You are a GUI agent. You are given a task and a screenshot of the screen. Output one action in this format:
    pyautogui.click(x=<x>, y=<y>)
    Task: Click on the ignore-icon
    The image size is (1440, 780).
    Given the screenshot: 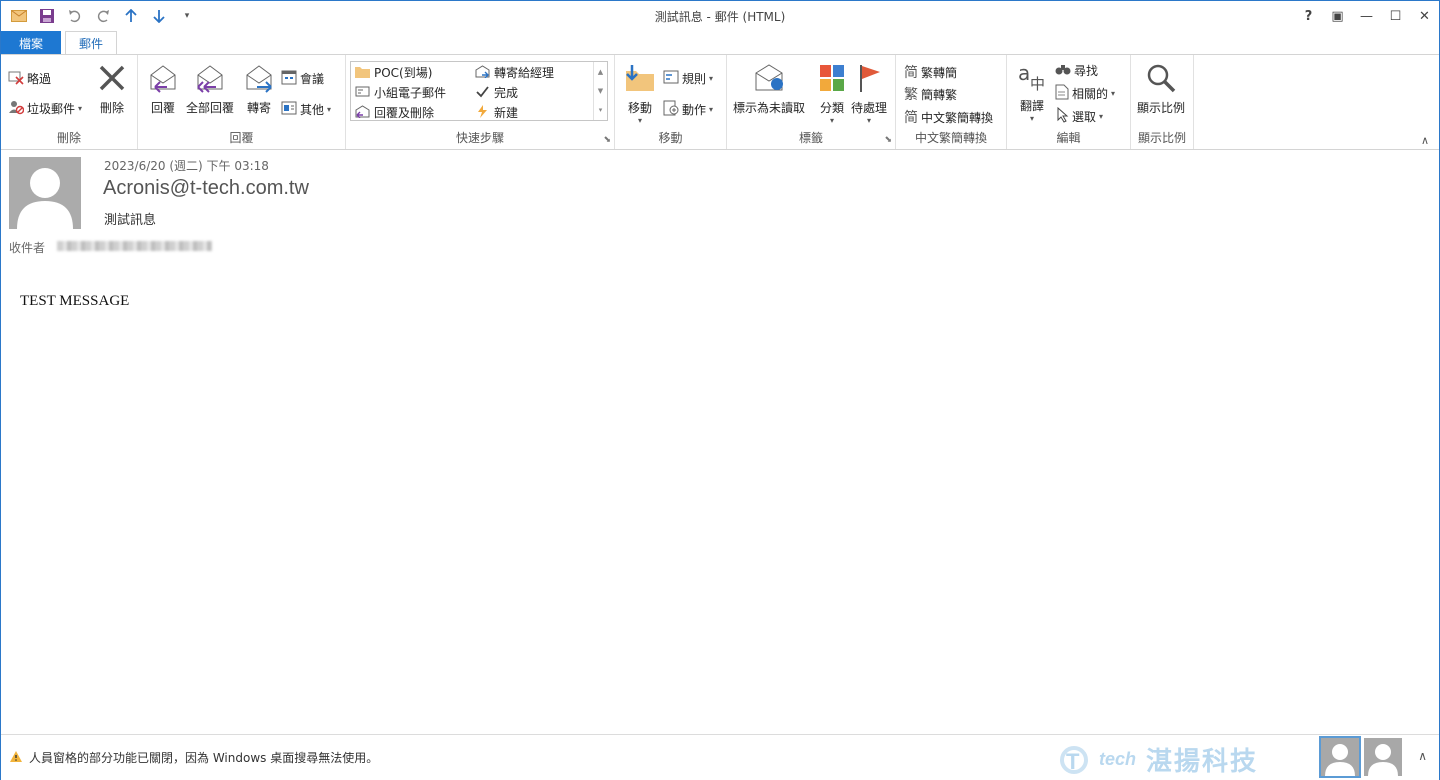 What is the action you would take?
    pyautogui.click(x=16, y=78)
    